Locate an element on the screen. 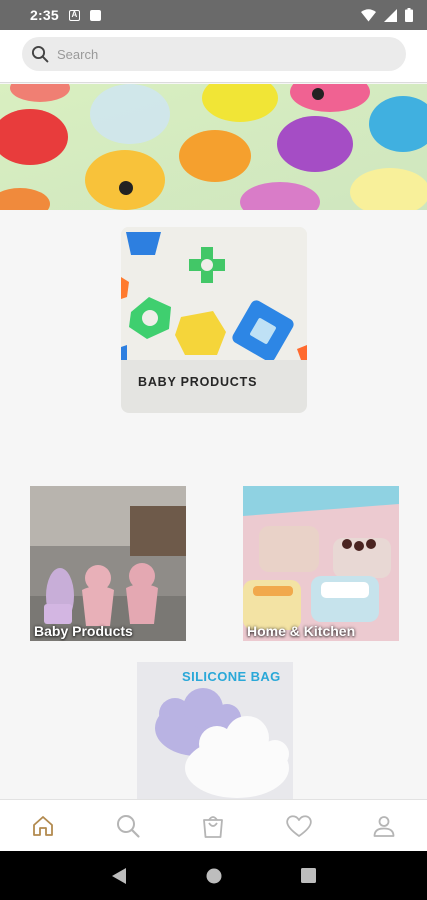  search-bar is located at coordinates (214, 54).